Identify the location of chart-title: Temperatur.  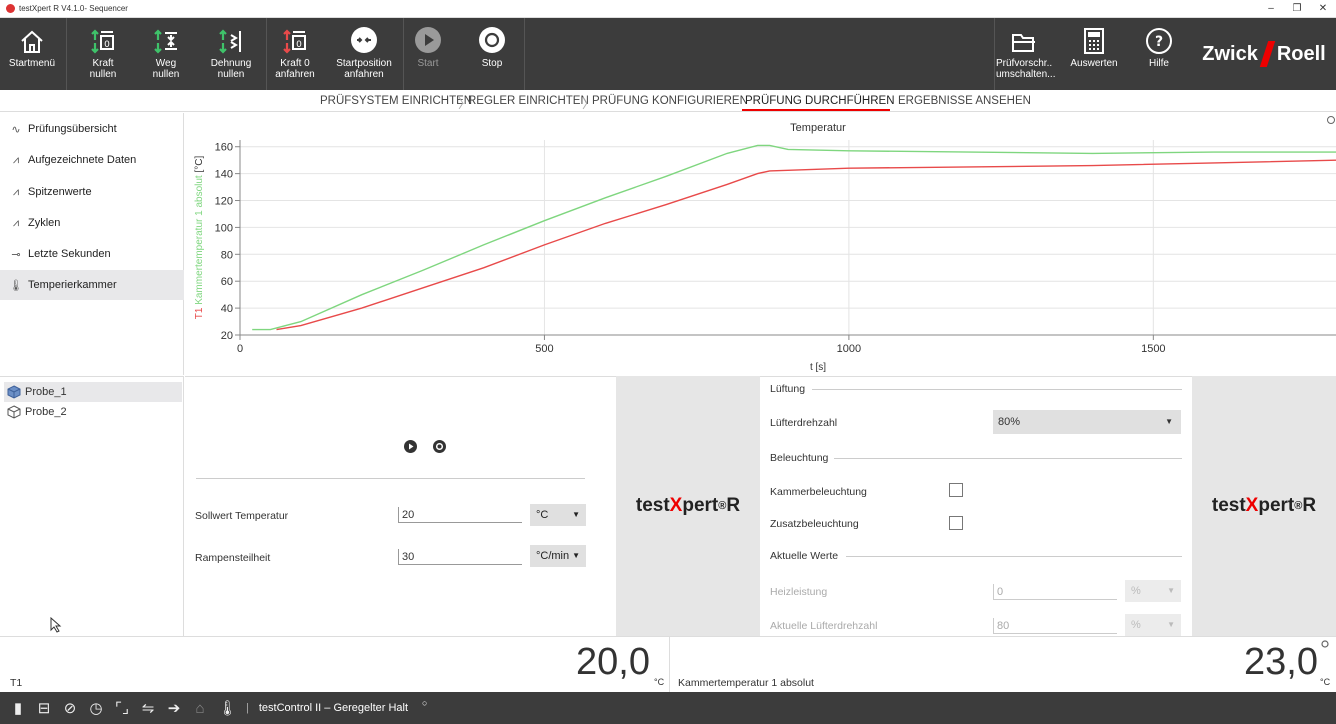
(818, 128).